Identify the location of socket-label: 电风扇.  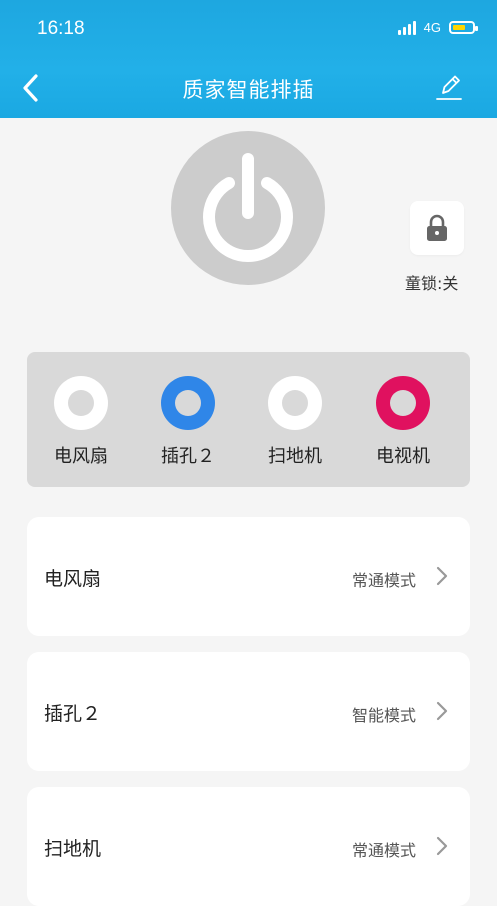
(81, 456).